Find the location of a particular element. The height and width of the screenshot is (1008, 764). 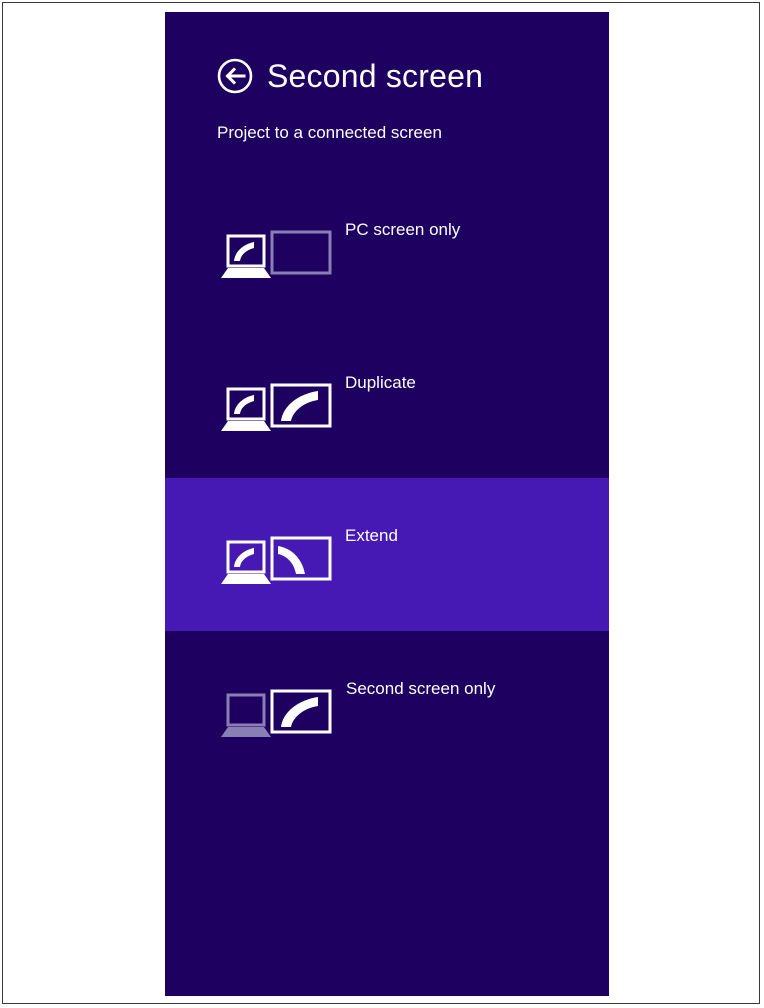

pc-screen-only-icon is located at coordinates (276, 254).